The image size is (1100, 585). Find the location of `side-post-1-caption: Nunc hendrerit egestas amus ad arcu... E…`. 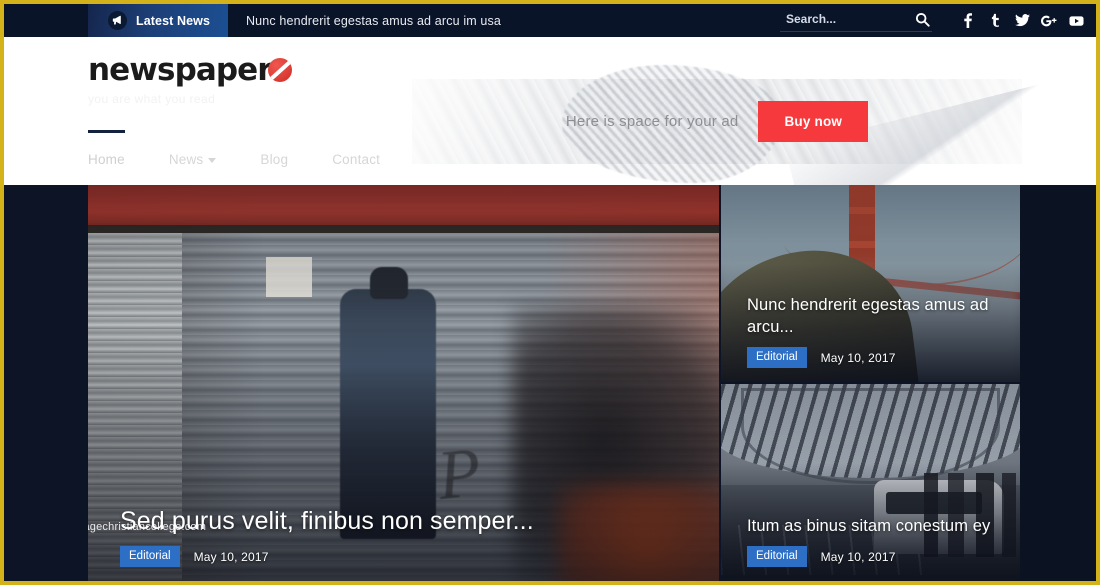

side-post-1-caption: Nunc hendrerit egestas amus ad arcu... E… is located at coordinates (874, 331).